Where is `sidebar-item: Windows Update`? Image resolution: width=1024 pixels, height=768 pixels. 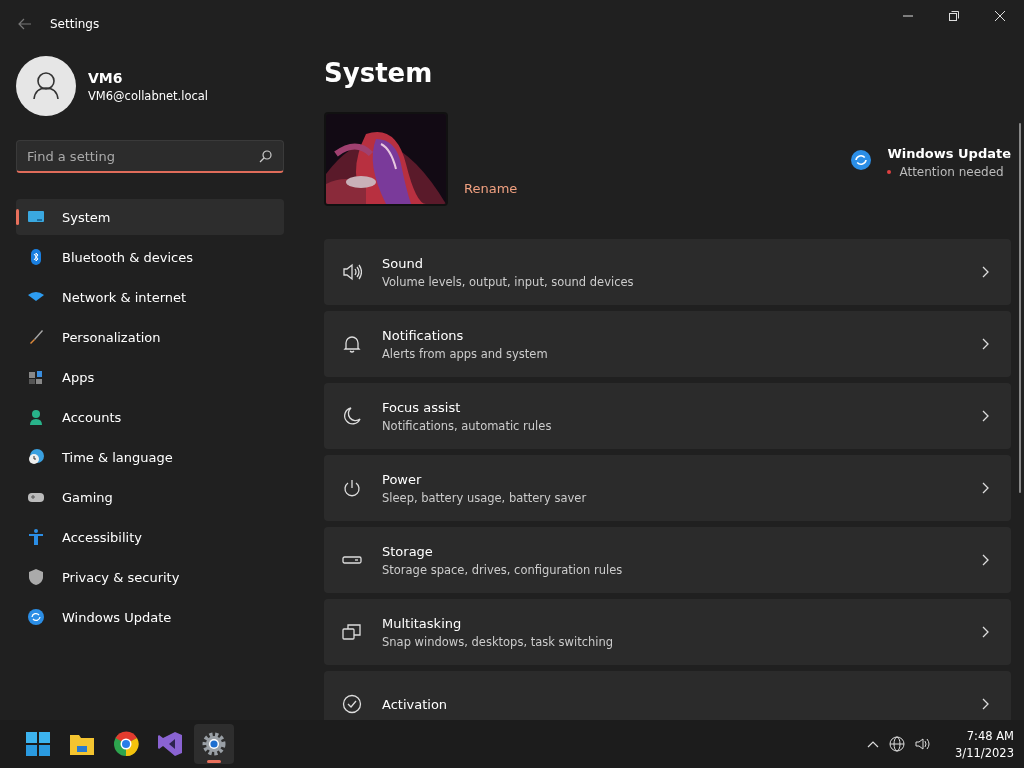 sidebar-item: Windows Update is located at coordinates (150, 617).